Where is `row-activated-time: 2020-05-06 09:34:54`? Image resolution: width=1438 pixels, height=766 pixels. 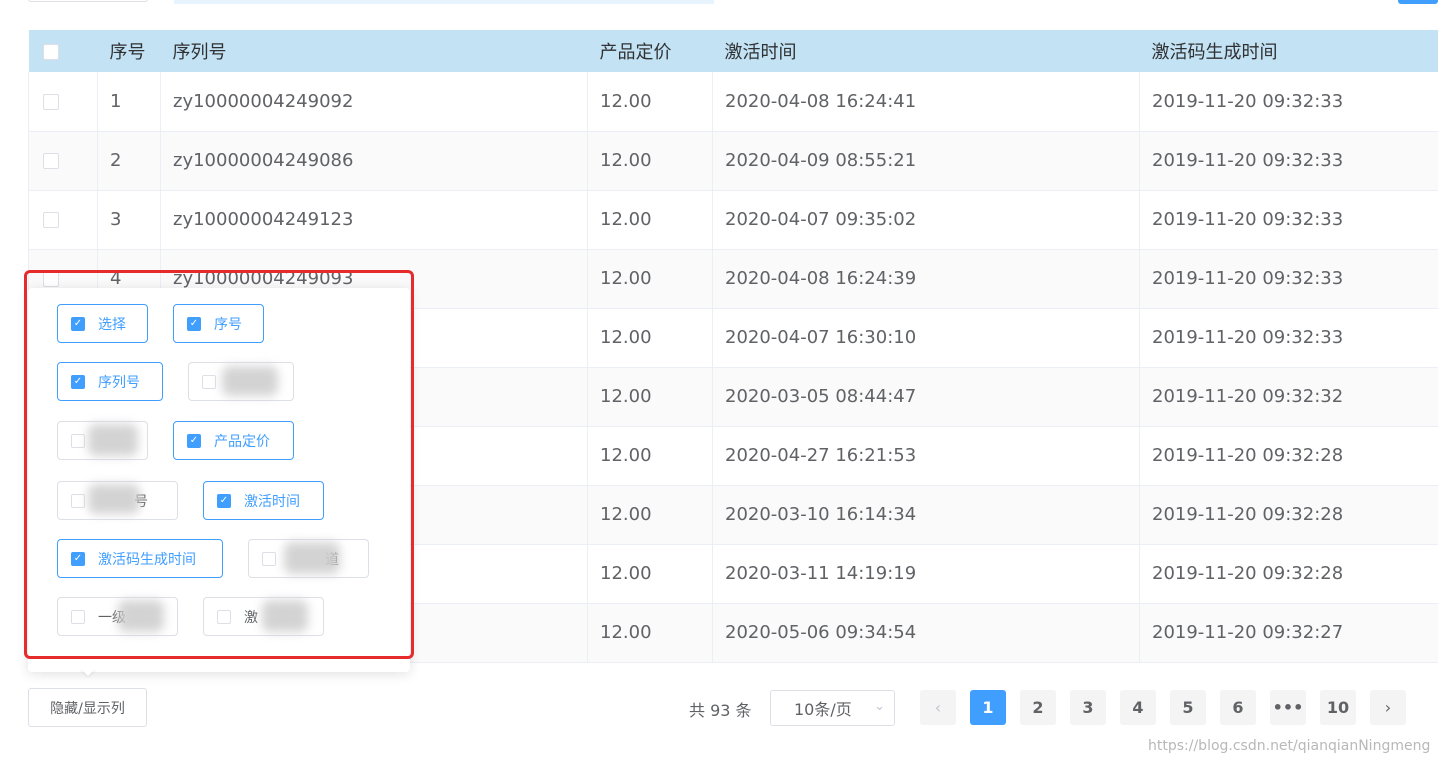 row-activated-time: 2020-05-06 09:34:54 is located at coordinates (926, 633).